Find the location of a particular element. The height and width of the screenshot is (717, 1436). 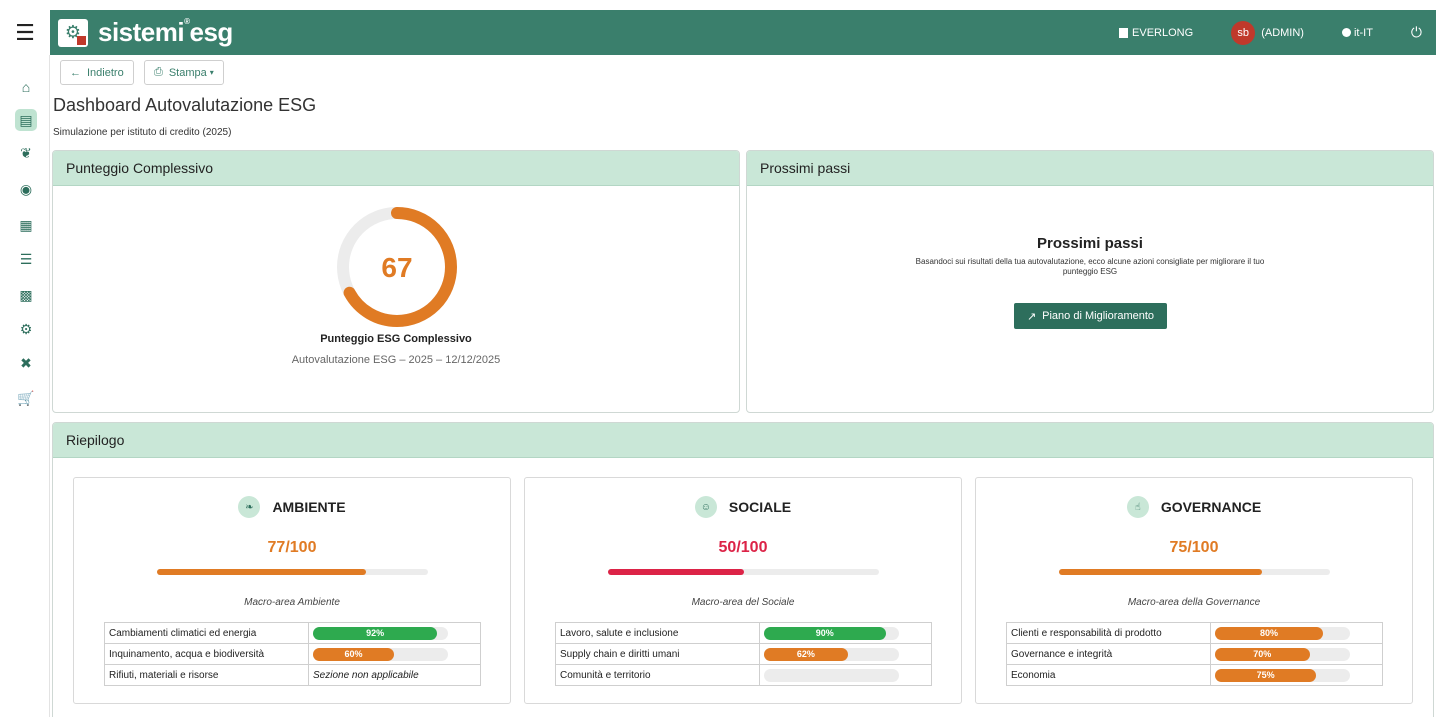

not-applicable-text: Sezione non applicabile is located at coordinates (366, 675).